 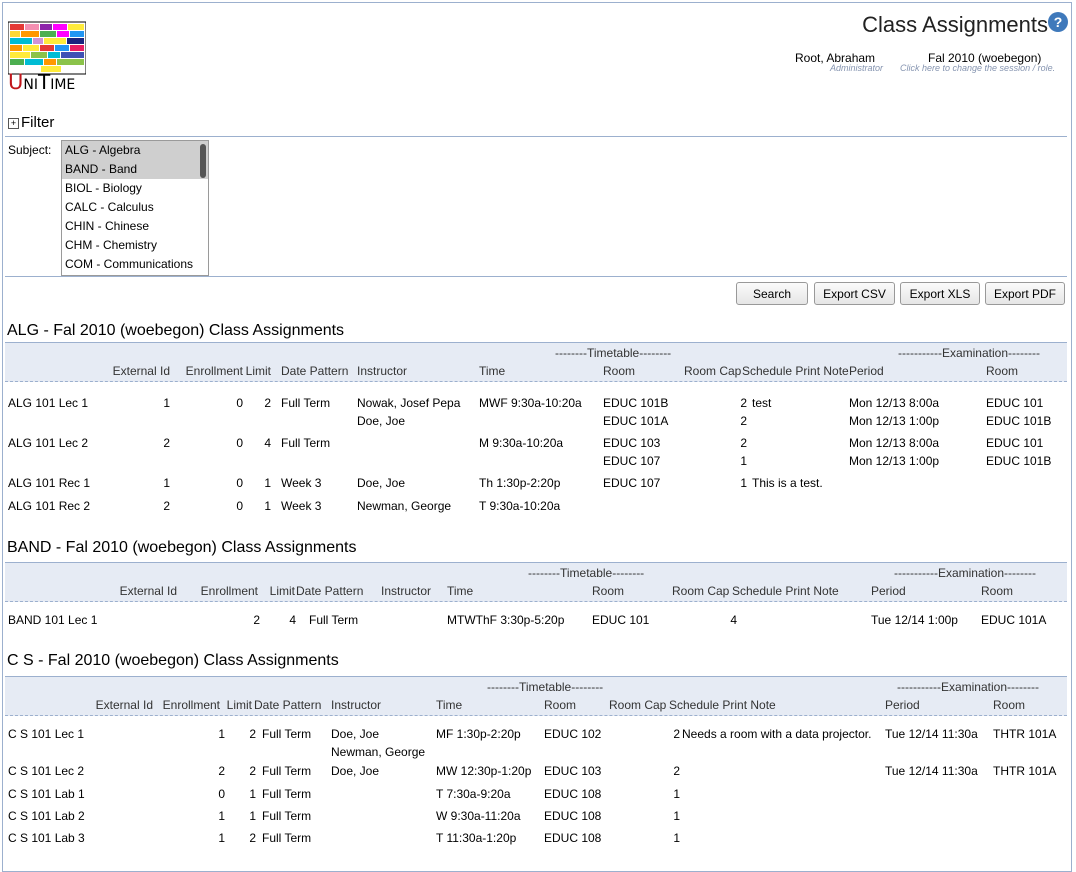 I want to click on filter-label: Filter, so click(x=38, y=122).